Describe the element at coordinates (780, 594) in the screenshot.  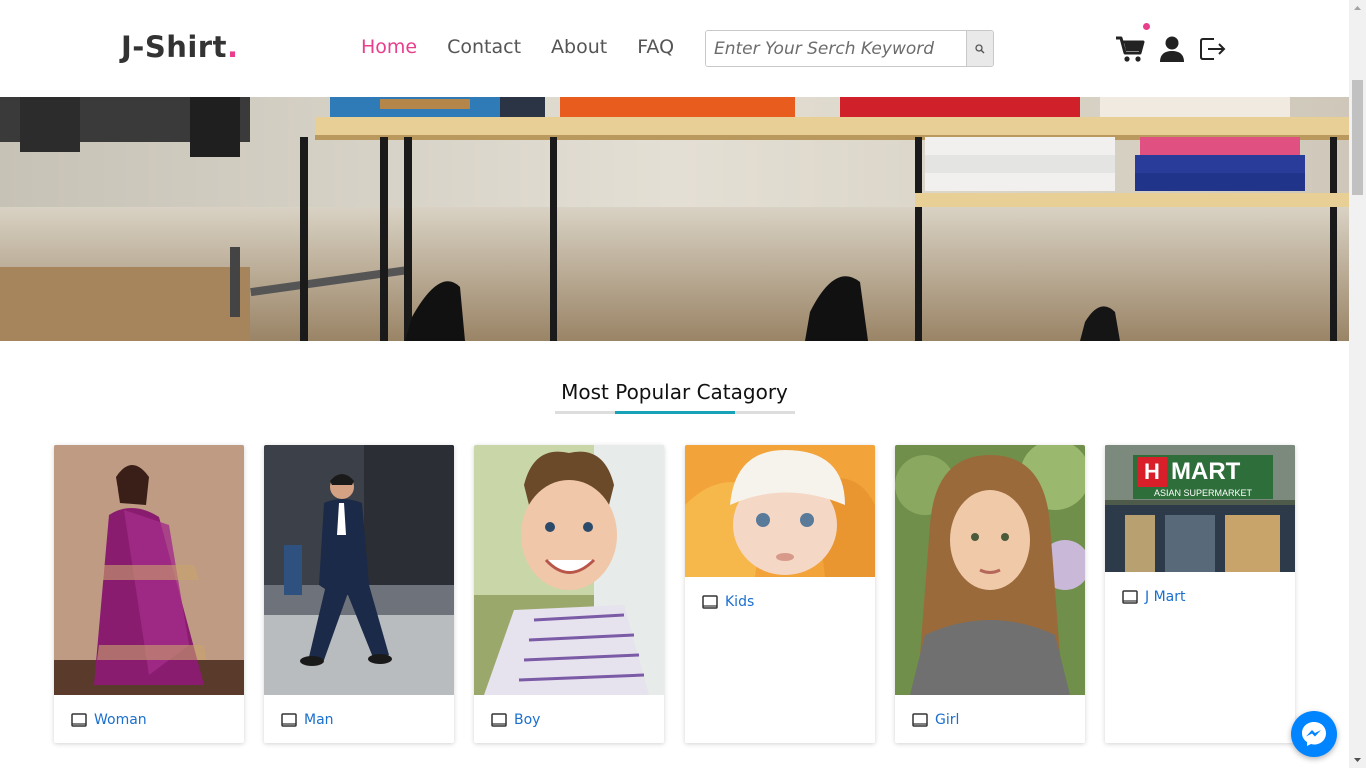
I see `category-card-kids: Kids` at that location.